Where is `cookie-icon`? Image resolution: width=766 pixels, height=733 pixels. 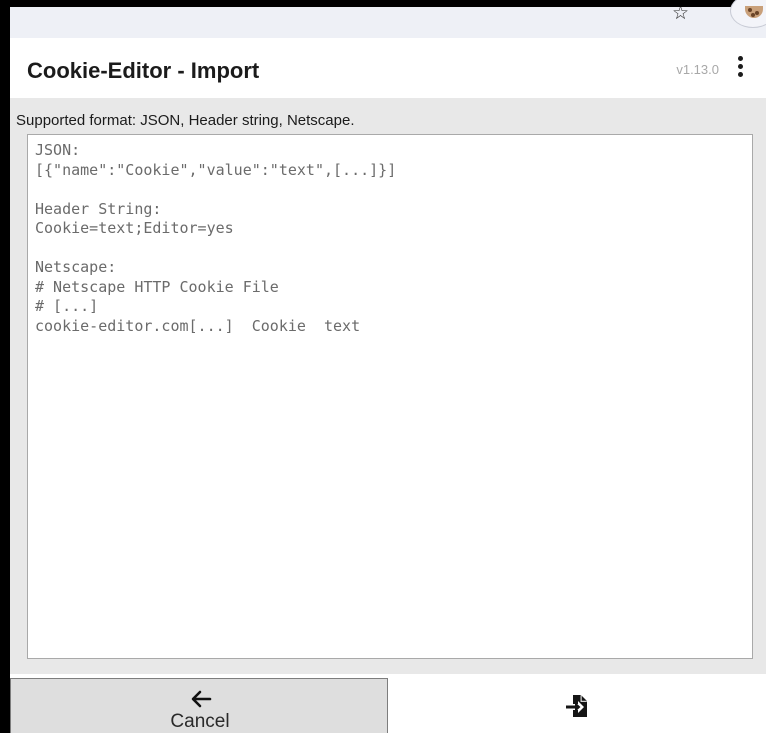
cookie-icon is located at coordinates (754, 12).